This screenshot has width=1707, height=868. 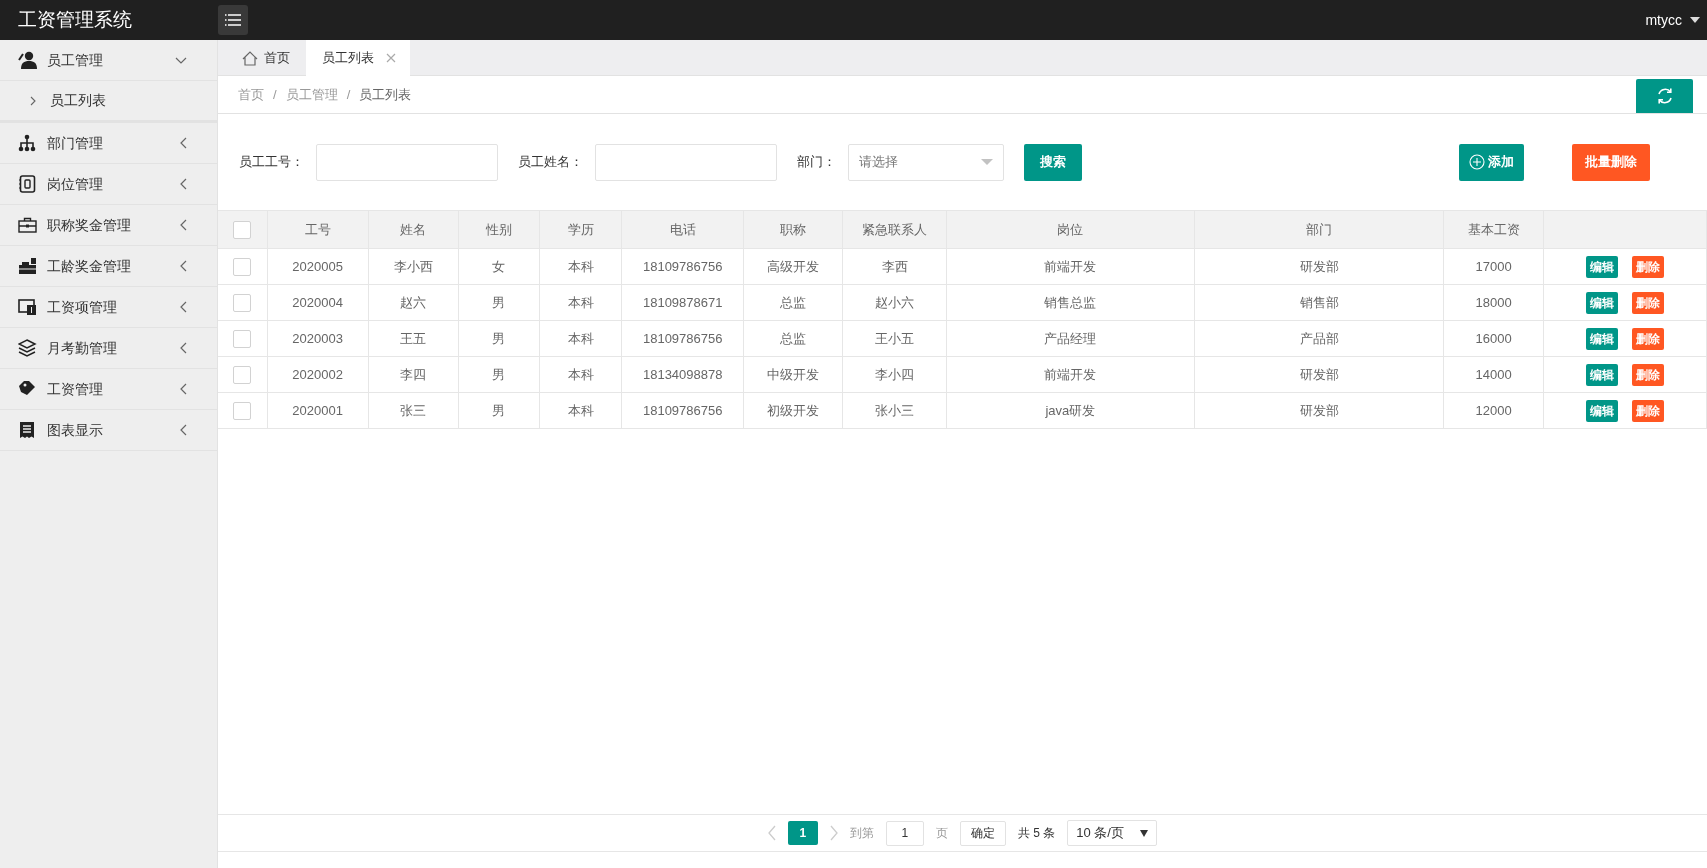 What do you see at coordinates (413, 410) in the screenshot?
I see `table-cell: 张三` at bounding box center [413, 410].